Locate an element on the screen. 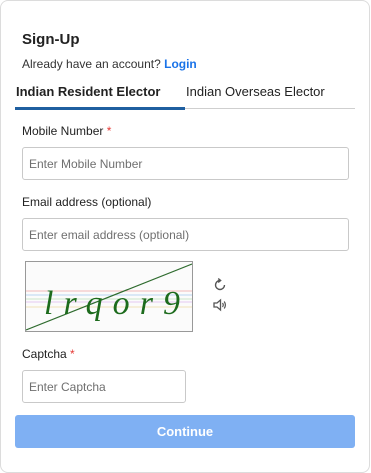  tab-indian-overseas-elector: Indian Overseas Elector is located at coordinates (255, 91).